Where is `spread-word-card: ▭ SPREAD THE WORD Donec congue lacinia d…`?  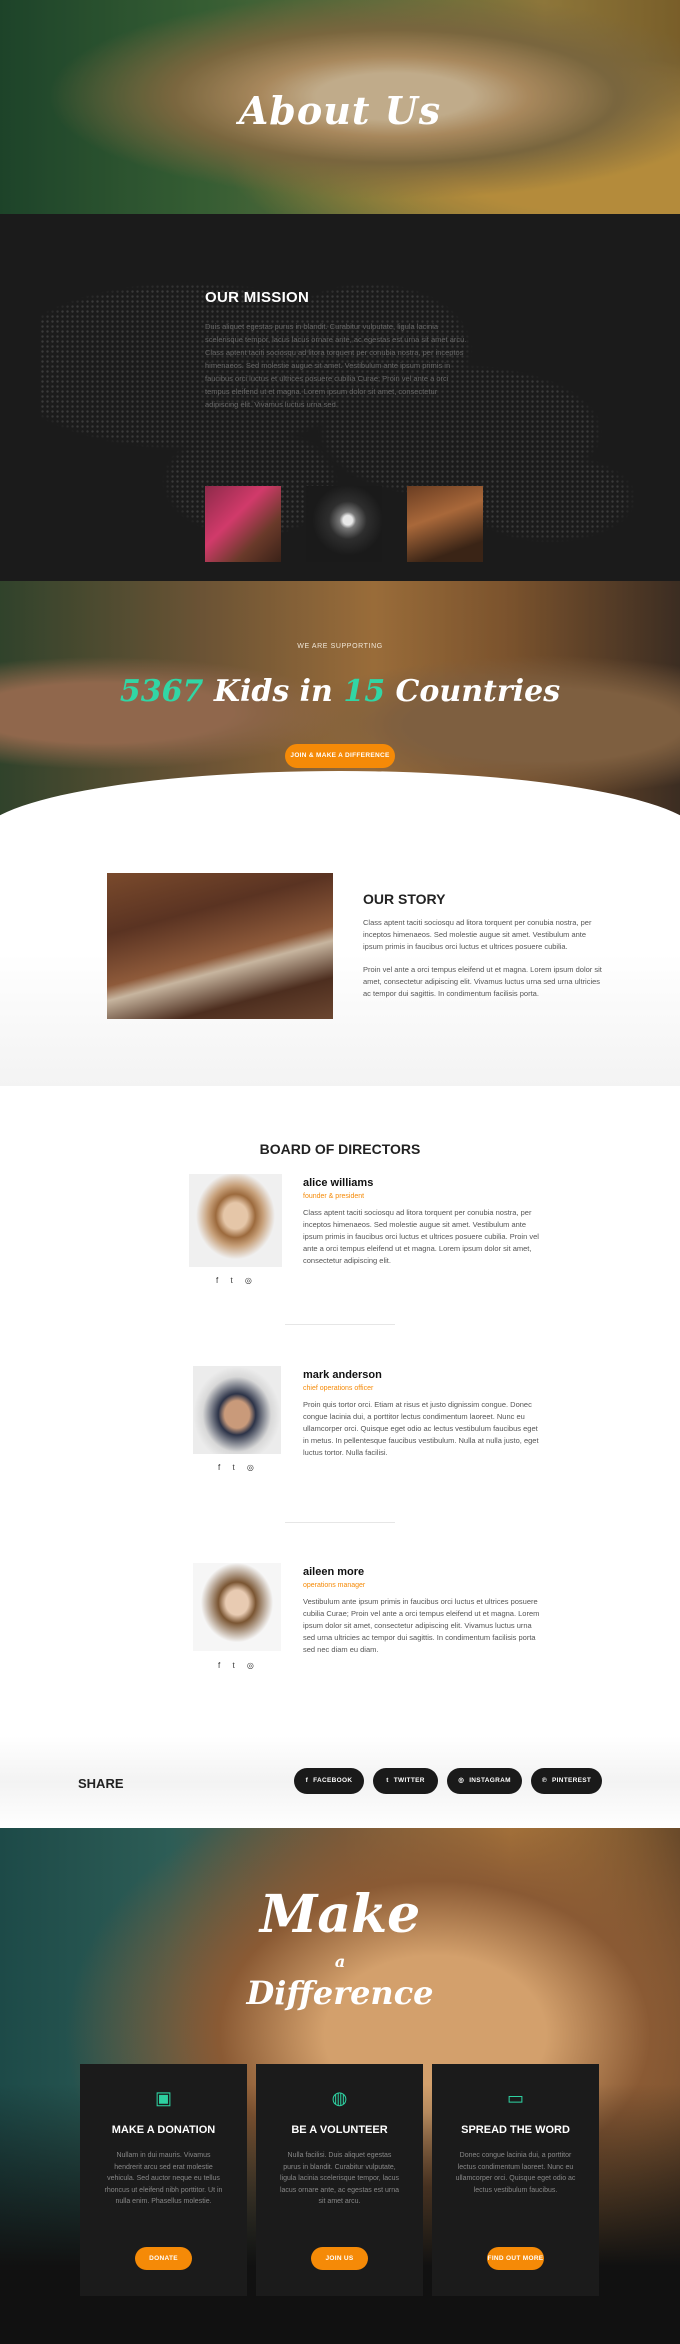 spread-word-card: ▭ SPREAD THE WORD Donec congue lacinia d… is located at coordinates (515, 2180).